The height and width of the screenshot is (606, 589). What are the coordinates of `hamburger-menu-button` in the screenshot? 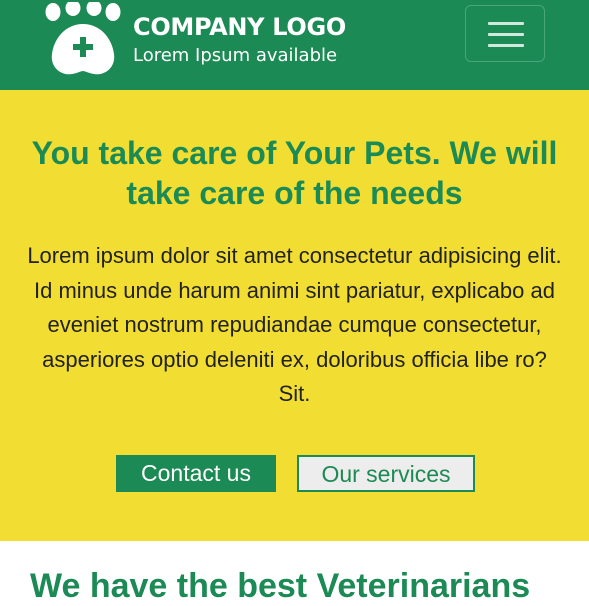 It's located at (505, 33).